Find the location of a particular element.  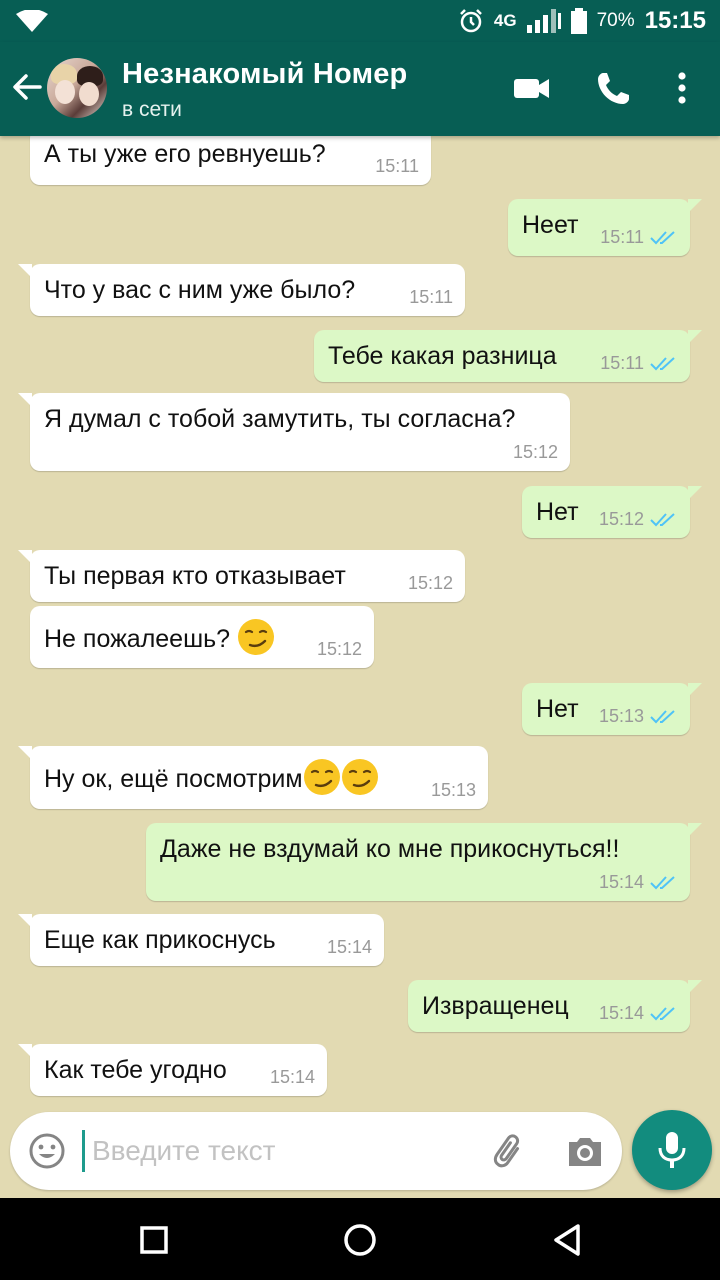

message-input is located at coordinates (282, 1151).